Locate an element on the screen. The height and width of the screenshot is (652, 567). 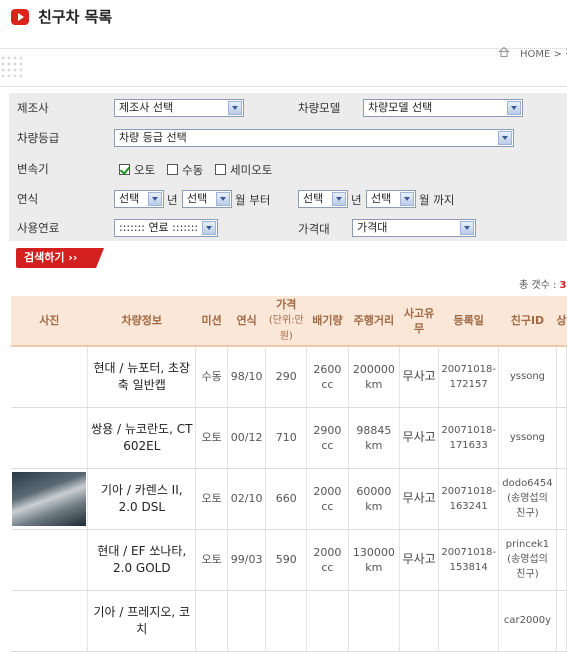
car-photo is located at coordinates (49, 498).